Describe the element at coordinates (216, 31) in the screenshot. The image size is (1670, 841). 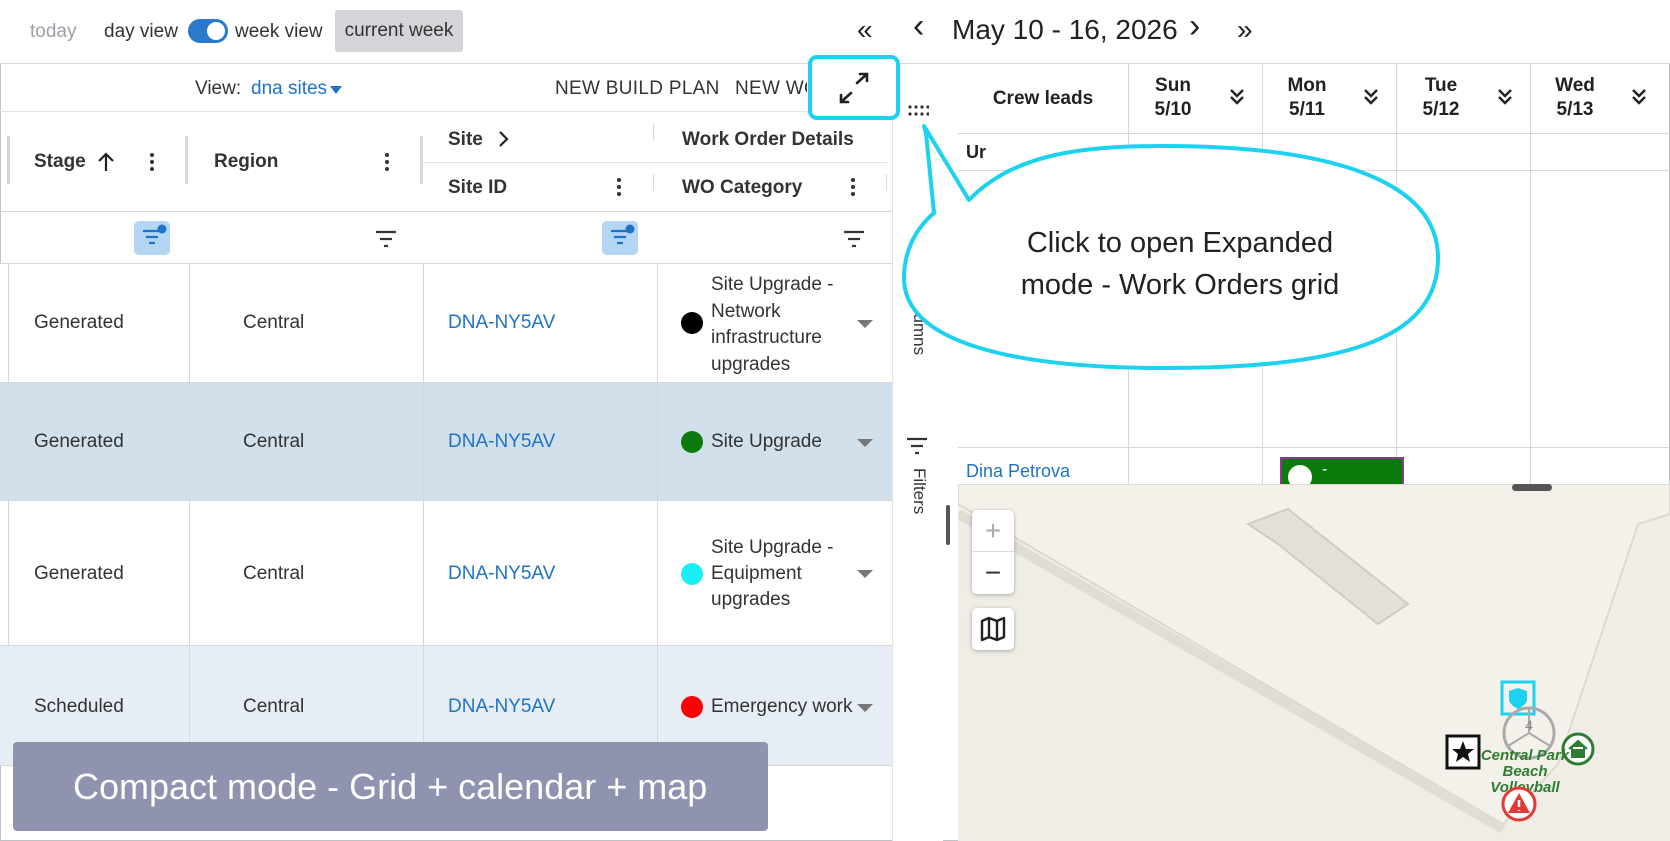
I see `toggle-knob` at that location.